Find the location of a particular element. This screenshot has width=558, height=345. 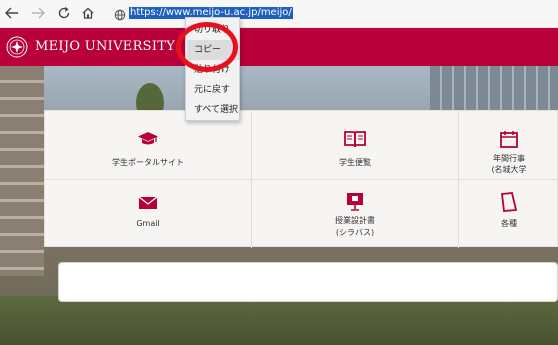

tile-student-portal: 学生ポータルサイト is located at coordinates (148, 145).